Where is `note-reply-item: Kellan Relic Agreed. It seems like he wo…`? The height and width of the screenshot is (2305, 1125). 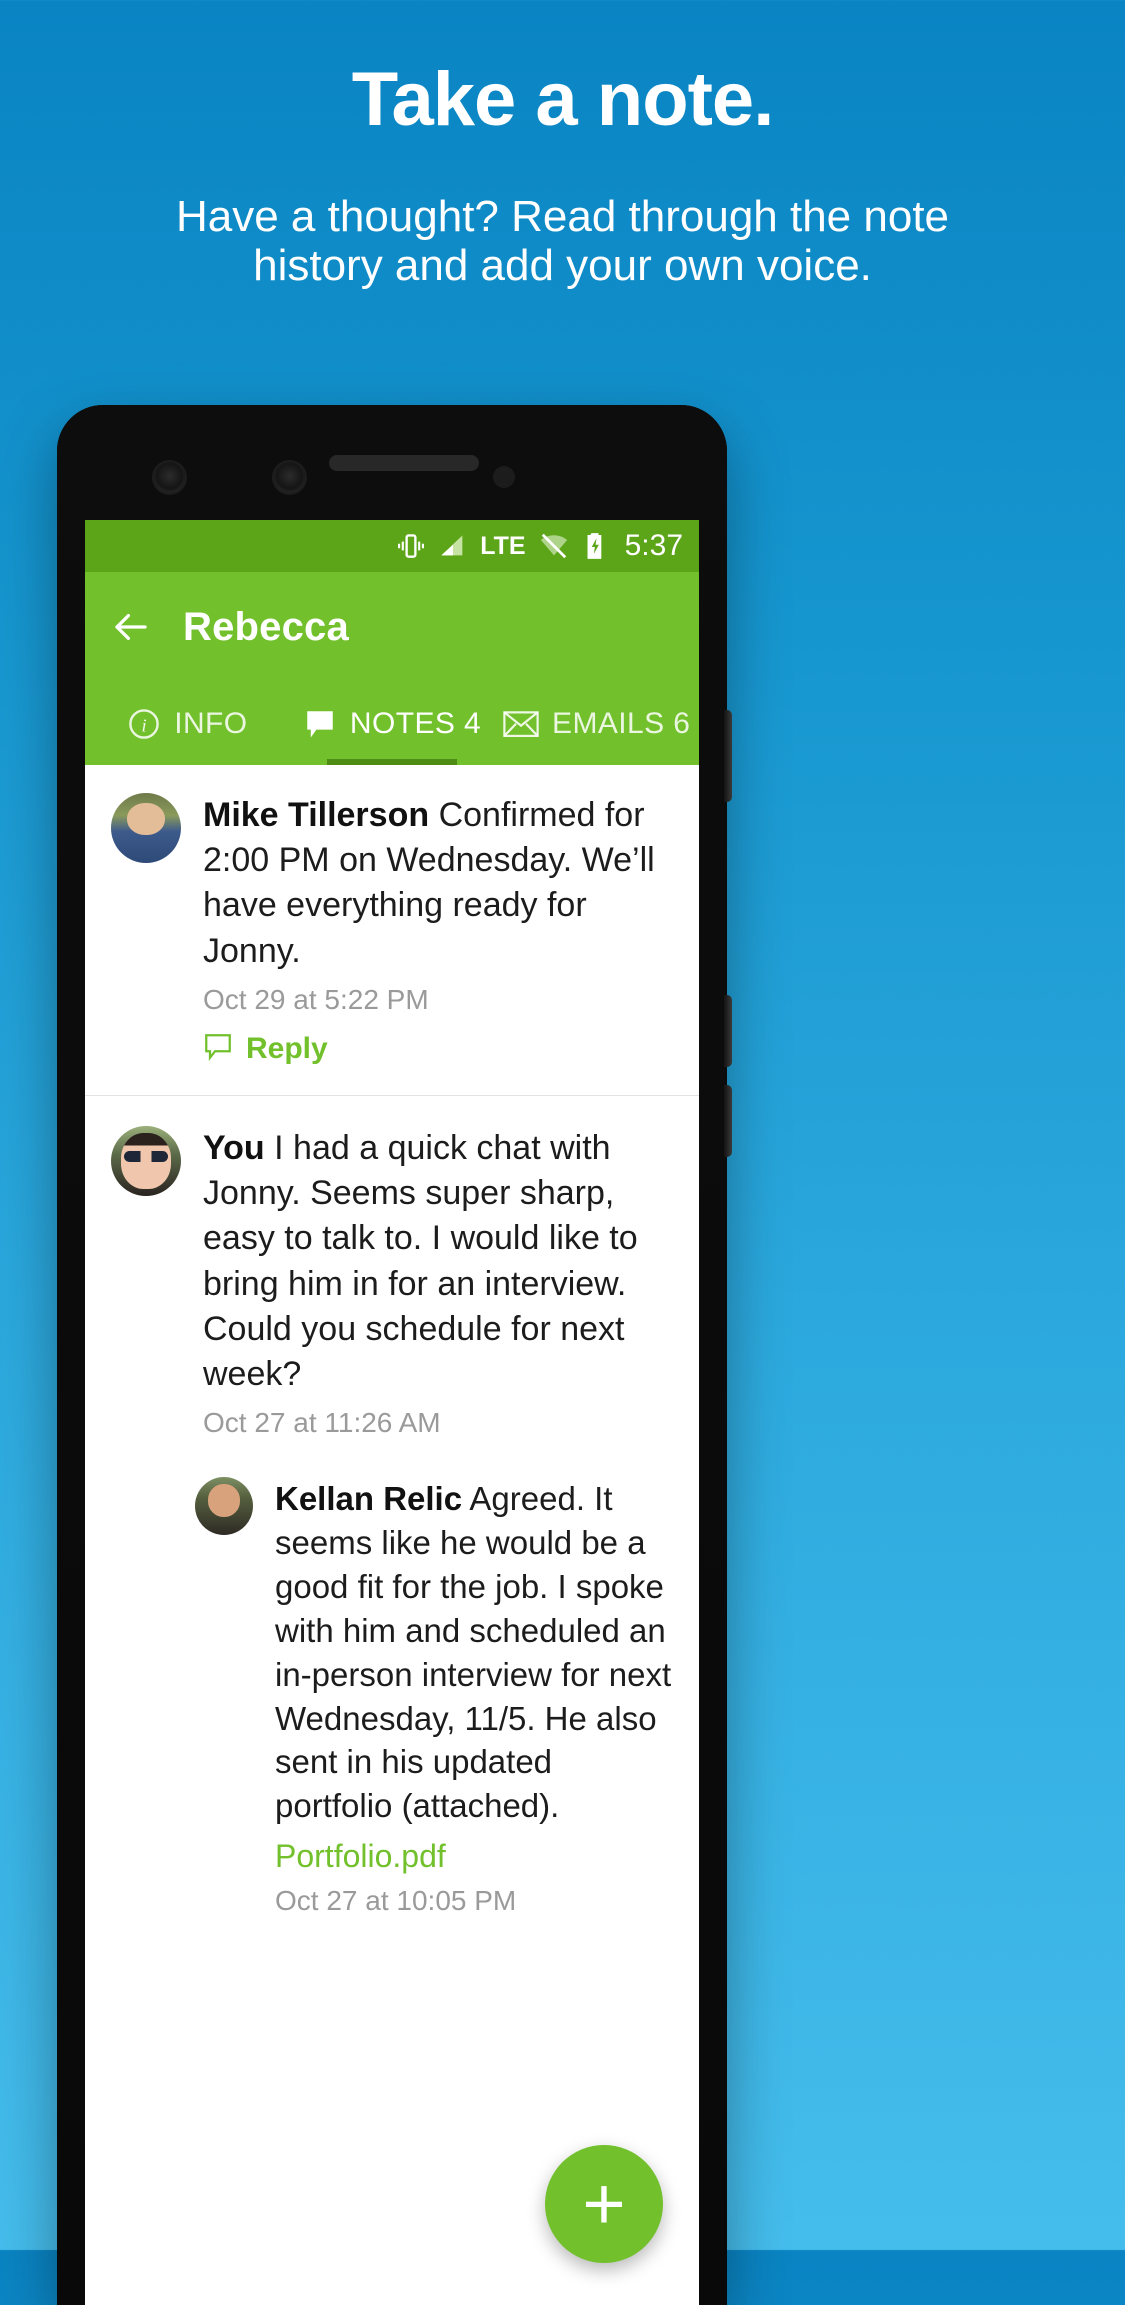 note-reply-item: Kellan Relic Agreed. It seems like he wo… is located at coordinates (392, 1688).